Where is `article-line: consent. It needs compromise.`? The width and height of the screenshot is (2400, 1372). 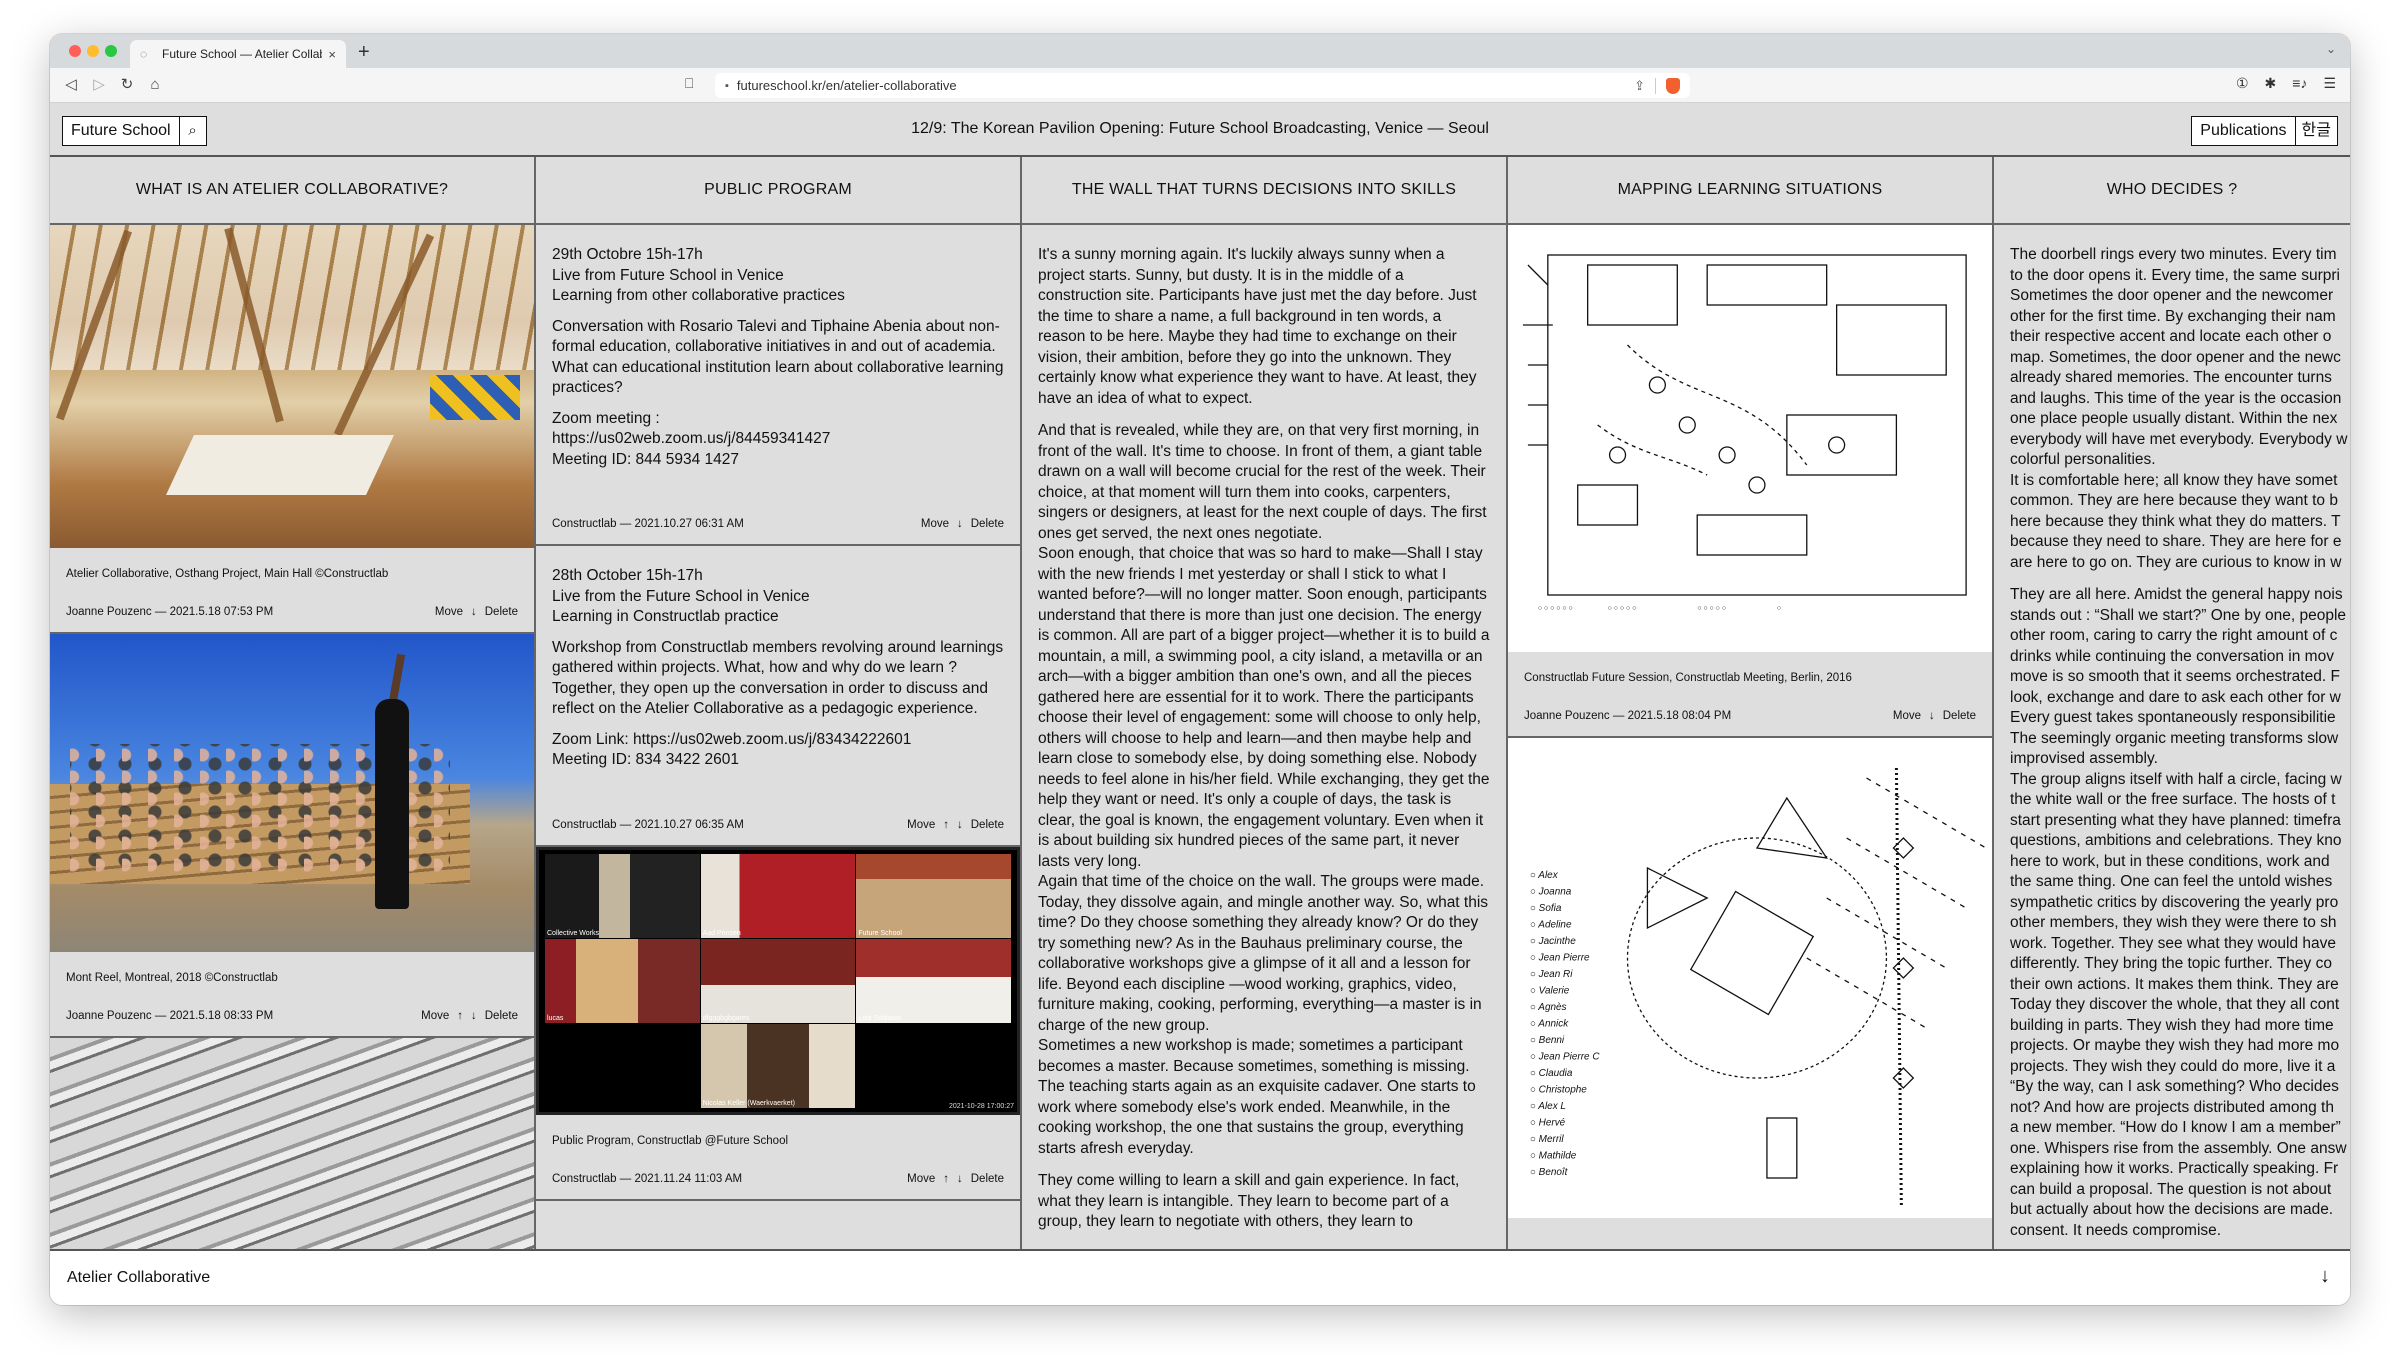 article-line: consent. It needs compromise. is located at coordinates (2116, 1230).